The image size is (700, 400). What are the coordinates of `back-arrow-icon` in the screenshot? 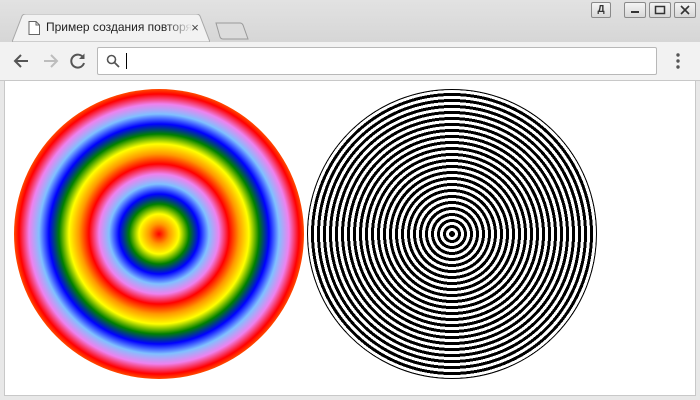 It's located at (20, 61).